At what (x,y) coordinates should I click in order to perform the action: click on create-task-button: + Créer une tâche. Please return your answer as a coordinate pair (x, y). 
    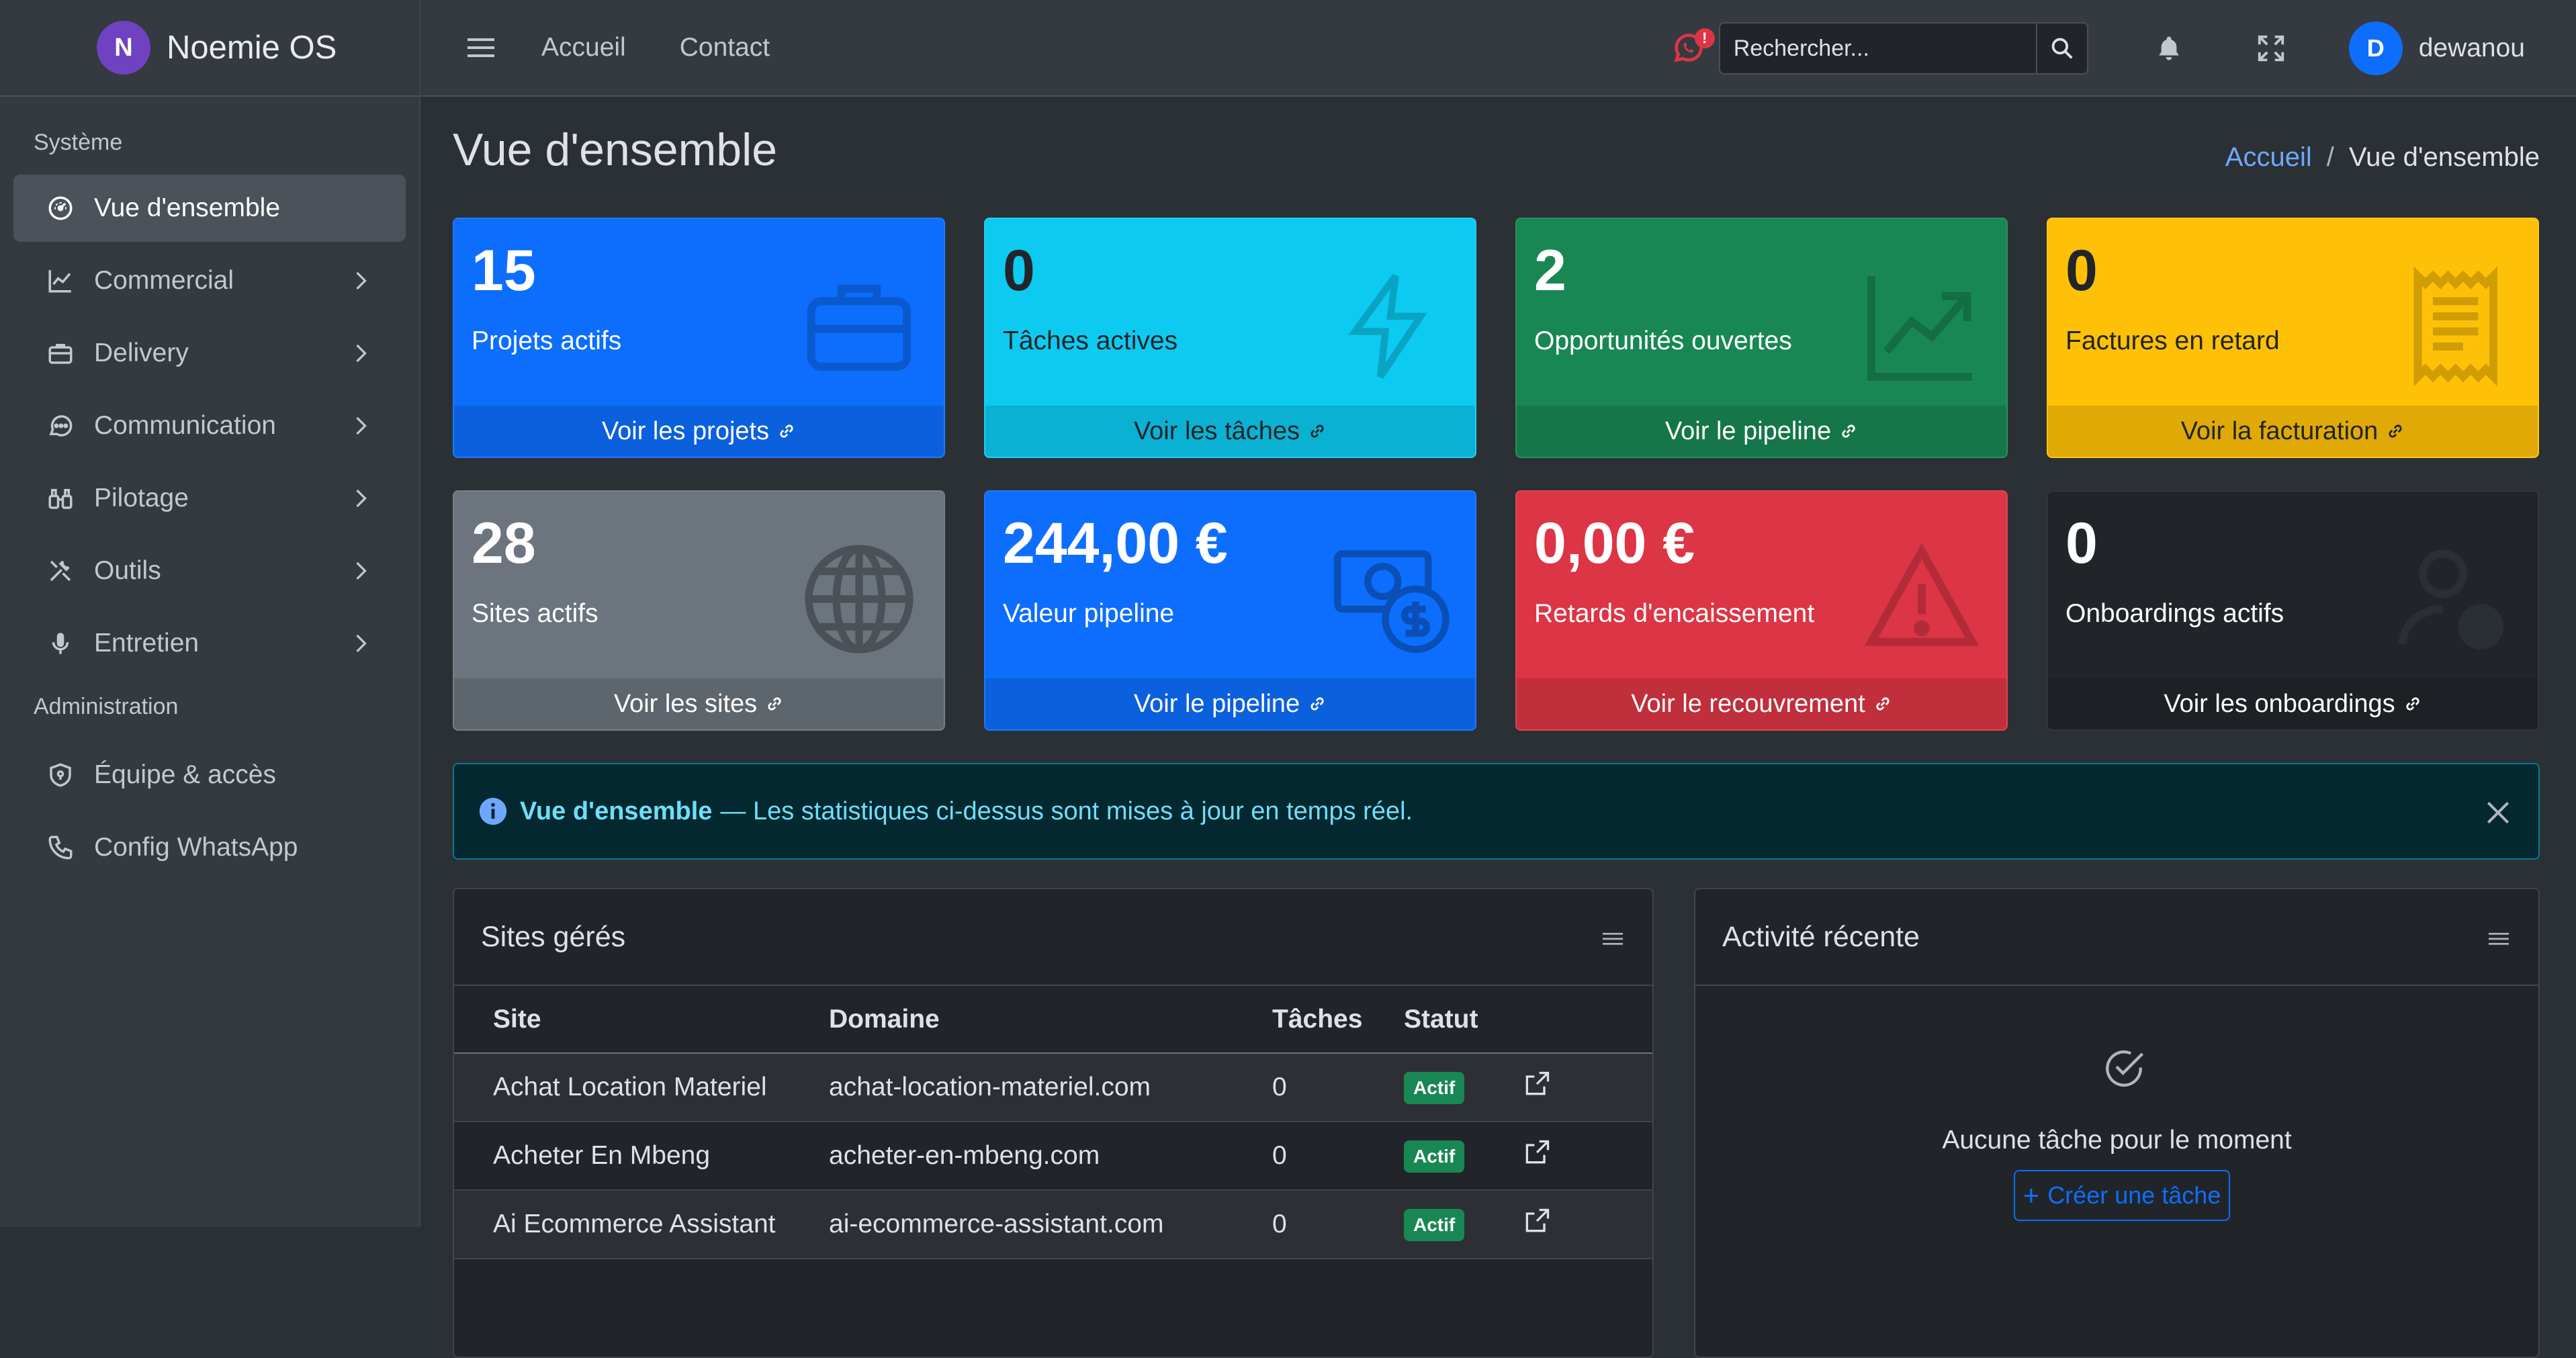
    Looking at the image, I should click on (2122, 1195).